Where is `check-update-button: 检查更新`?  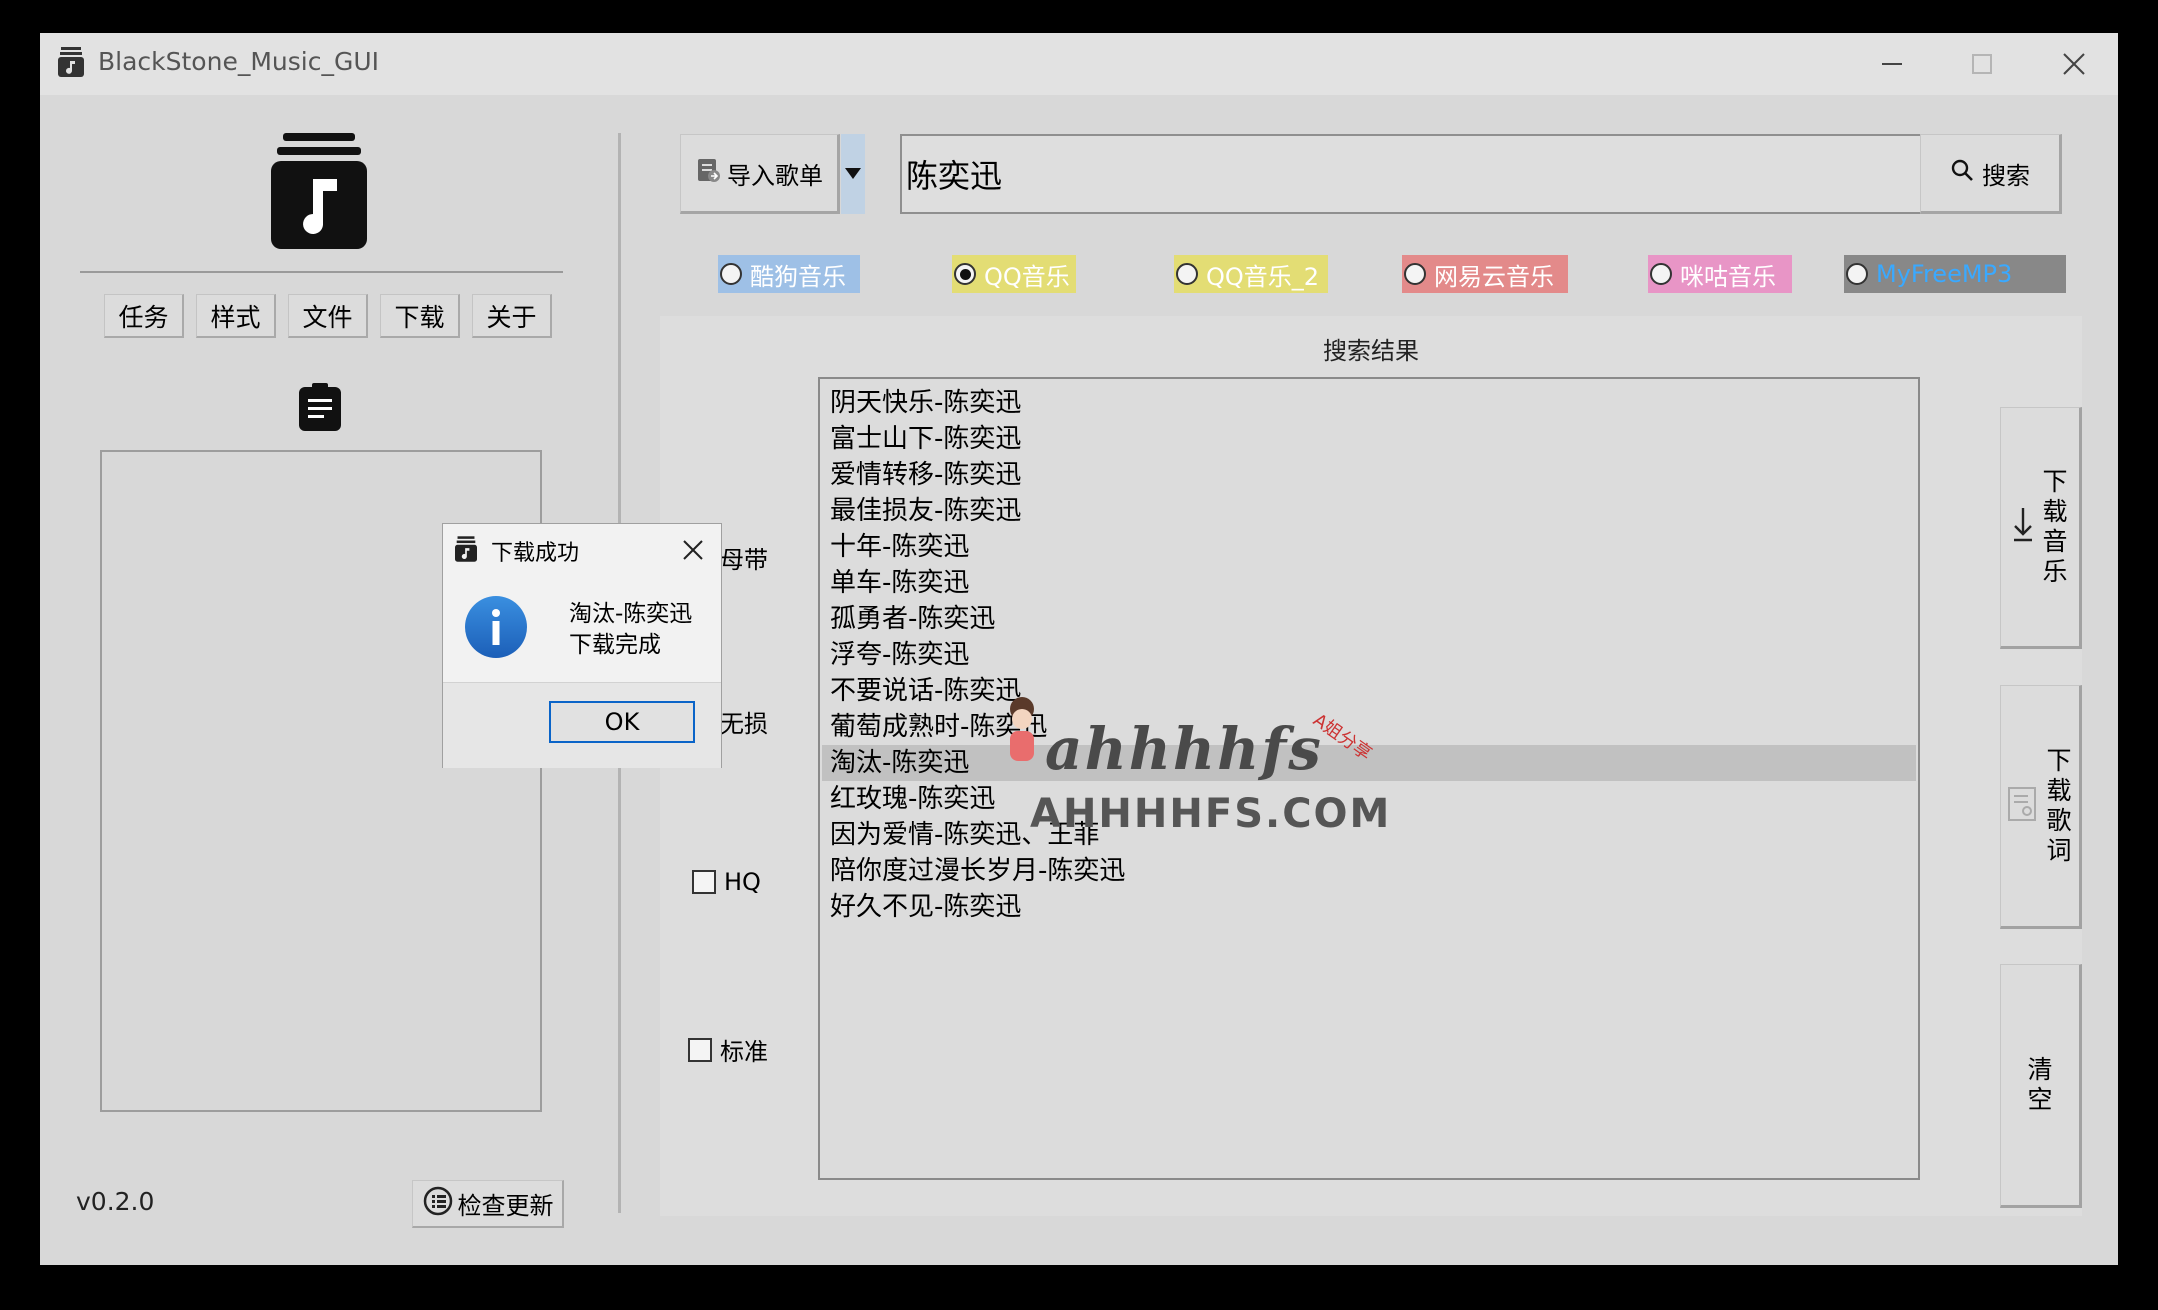
check-update-button: 检查更新 is located at coordinates (488, 1204).